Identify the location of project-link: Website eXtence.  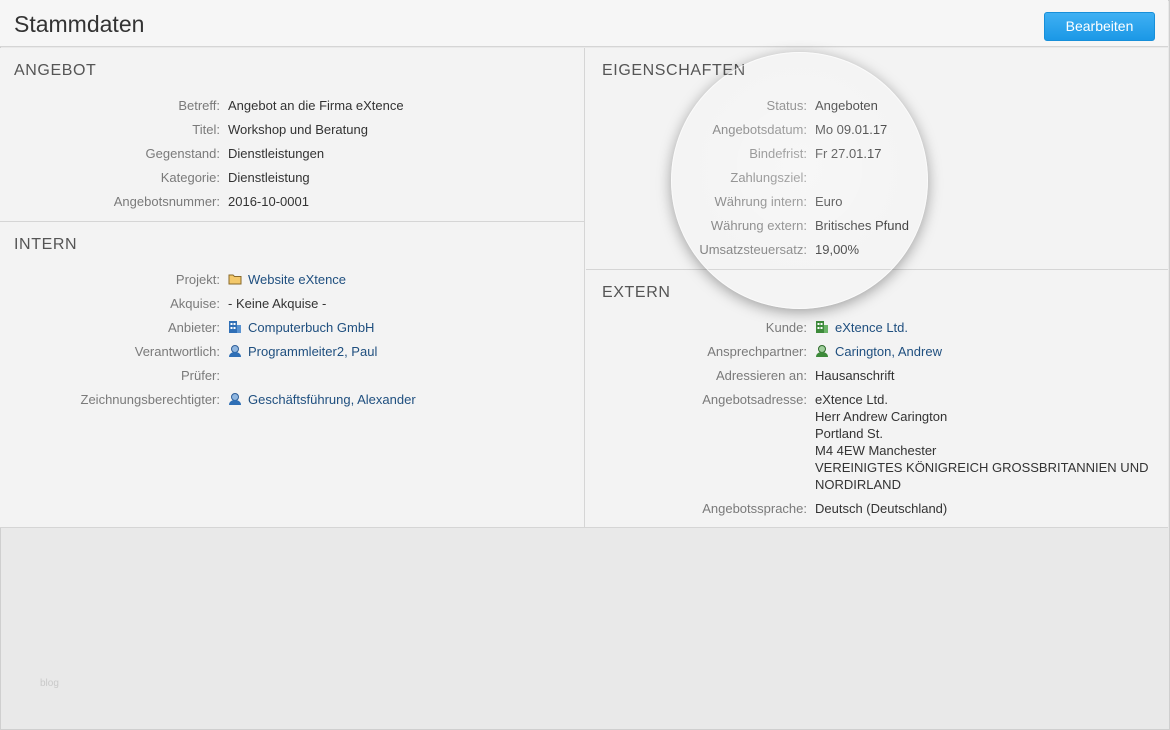
(287, 279).